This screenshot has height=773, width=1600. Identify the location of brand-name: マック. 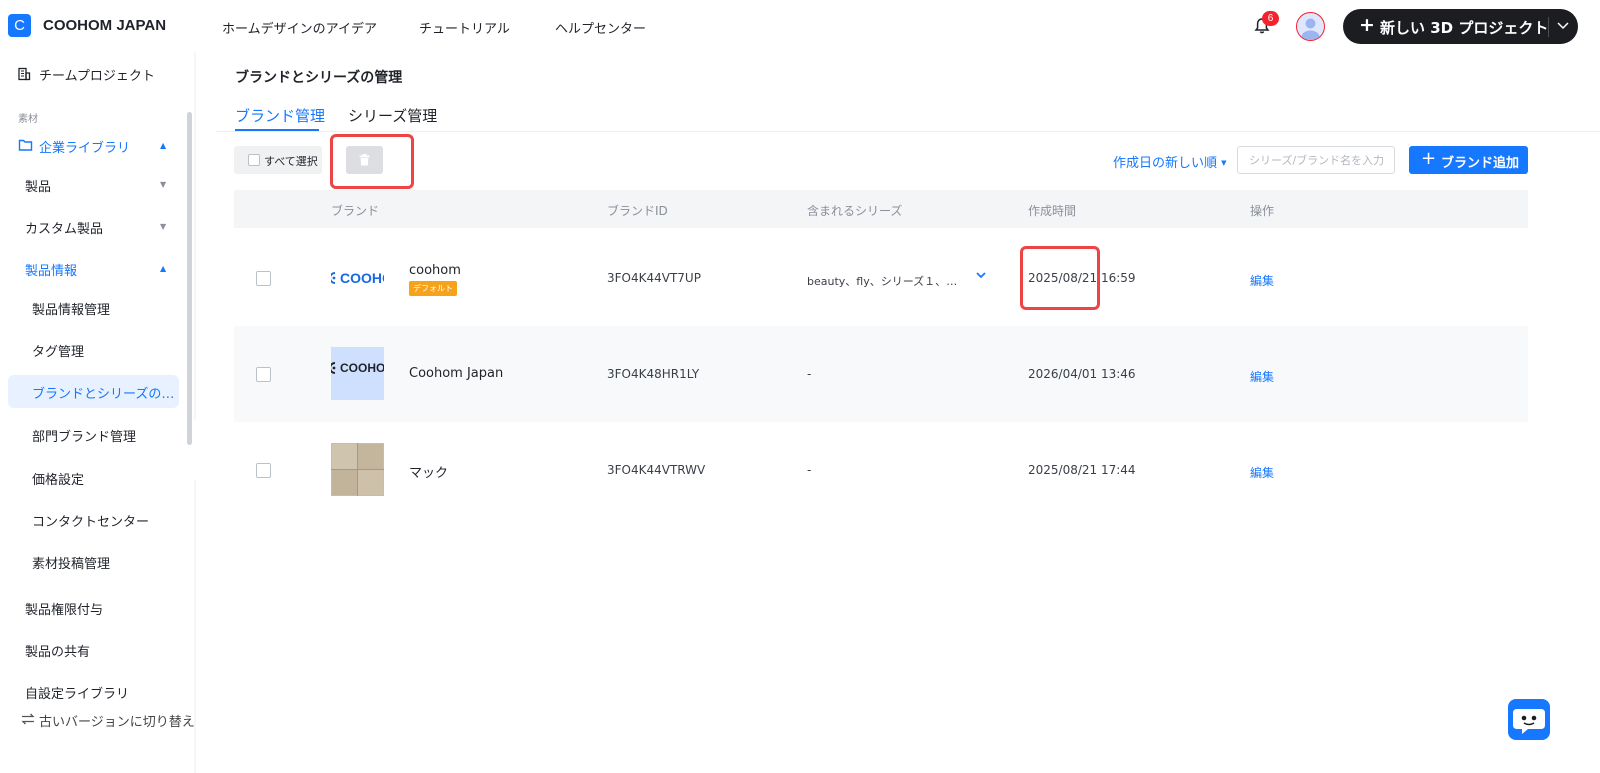
(429, 473).